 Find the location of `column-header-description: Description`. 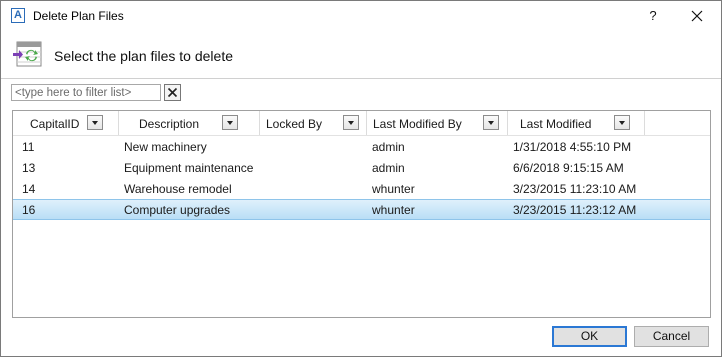

column-header-description: Description is located at coordinates (189, 123).